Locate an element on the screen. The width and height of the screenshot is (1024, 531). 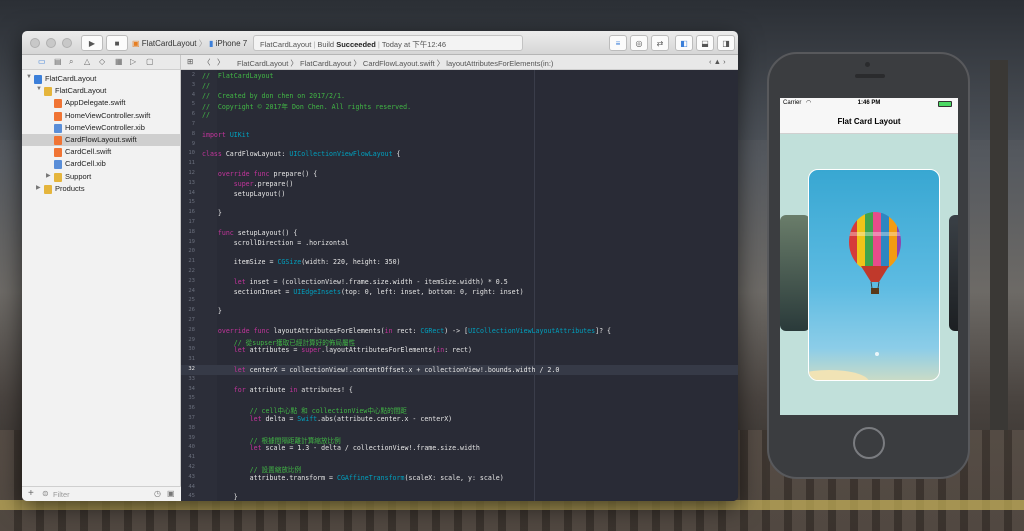
code-line: 3 // is located at coordinates (459, 86).